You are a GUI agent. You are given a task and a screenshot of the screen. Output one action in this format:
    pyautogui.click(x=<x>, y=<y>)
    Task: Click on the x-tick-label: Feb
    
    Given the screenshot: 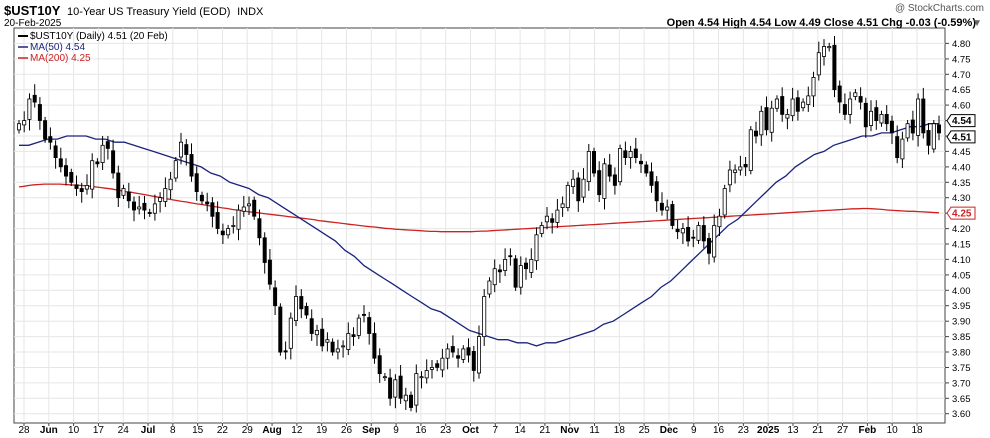 What is the action you would take?
    pyautogui.click(x=867, y=430)
    